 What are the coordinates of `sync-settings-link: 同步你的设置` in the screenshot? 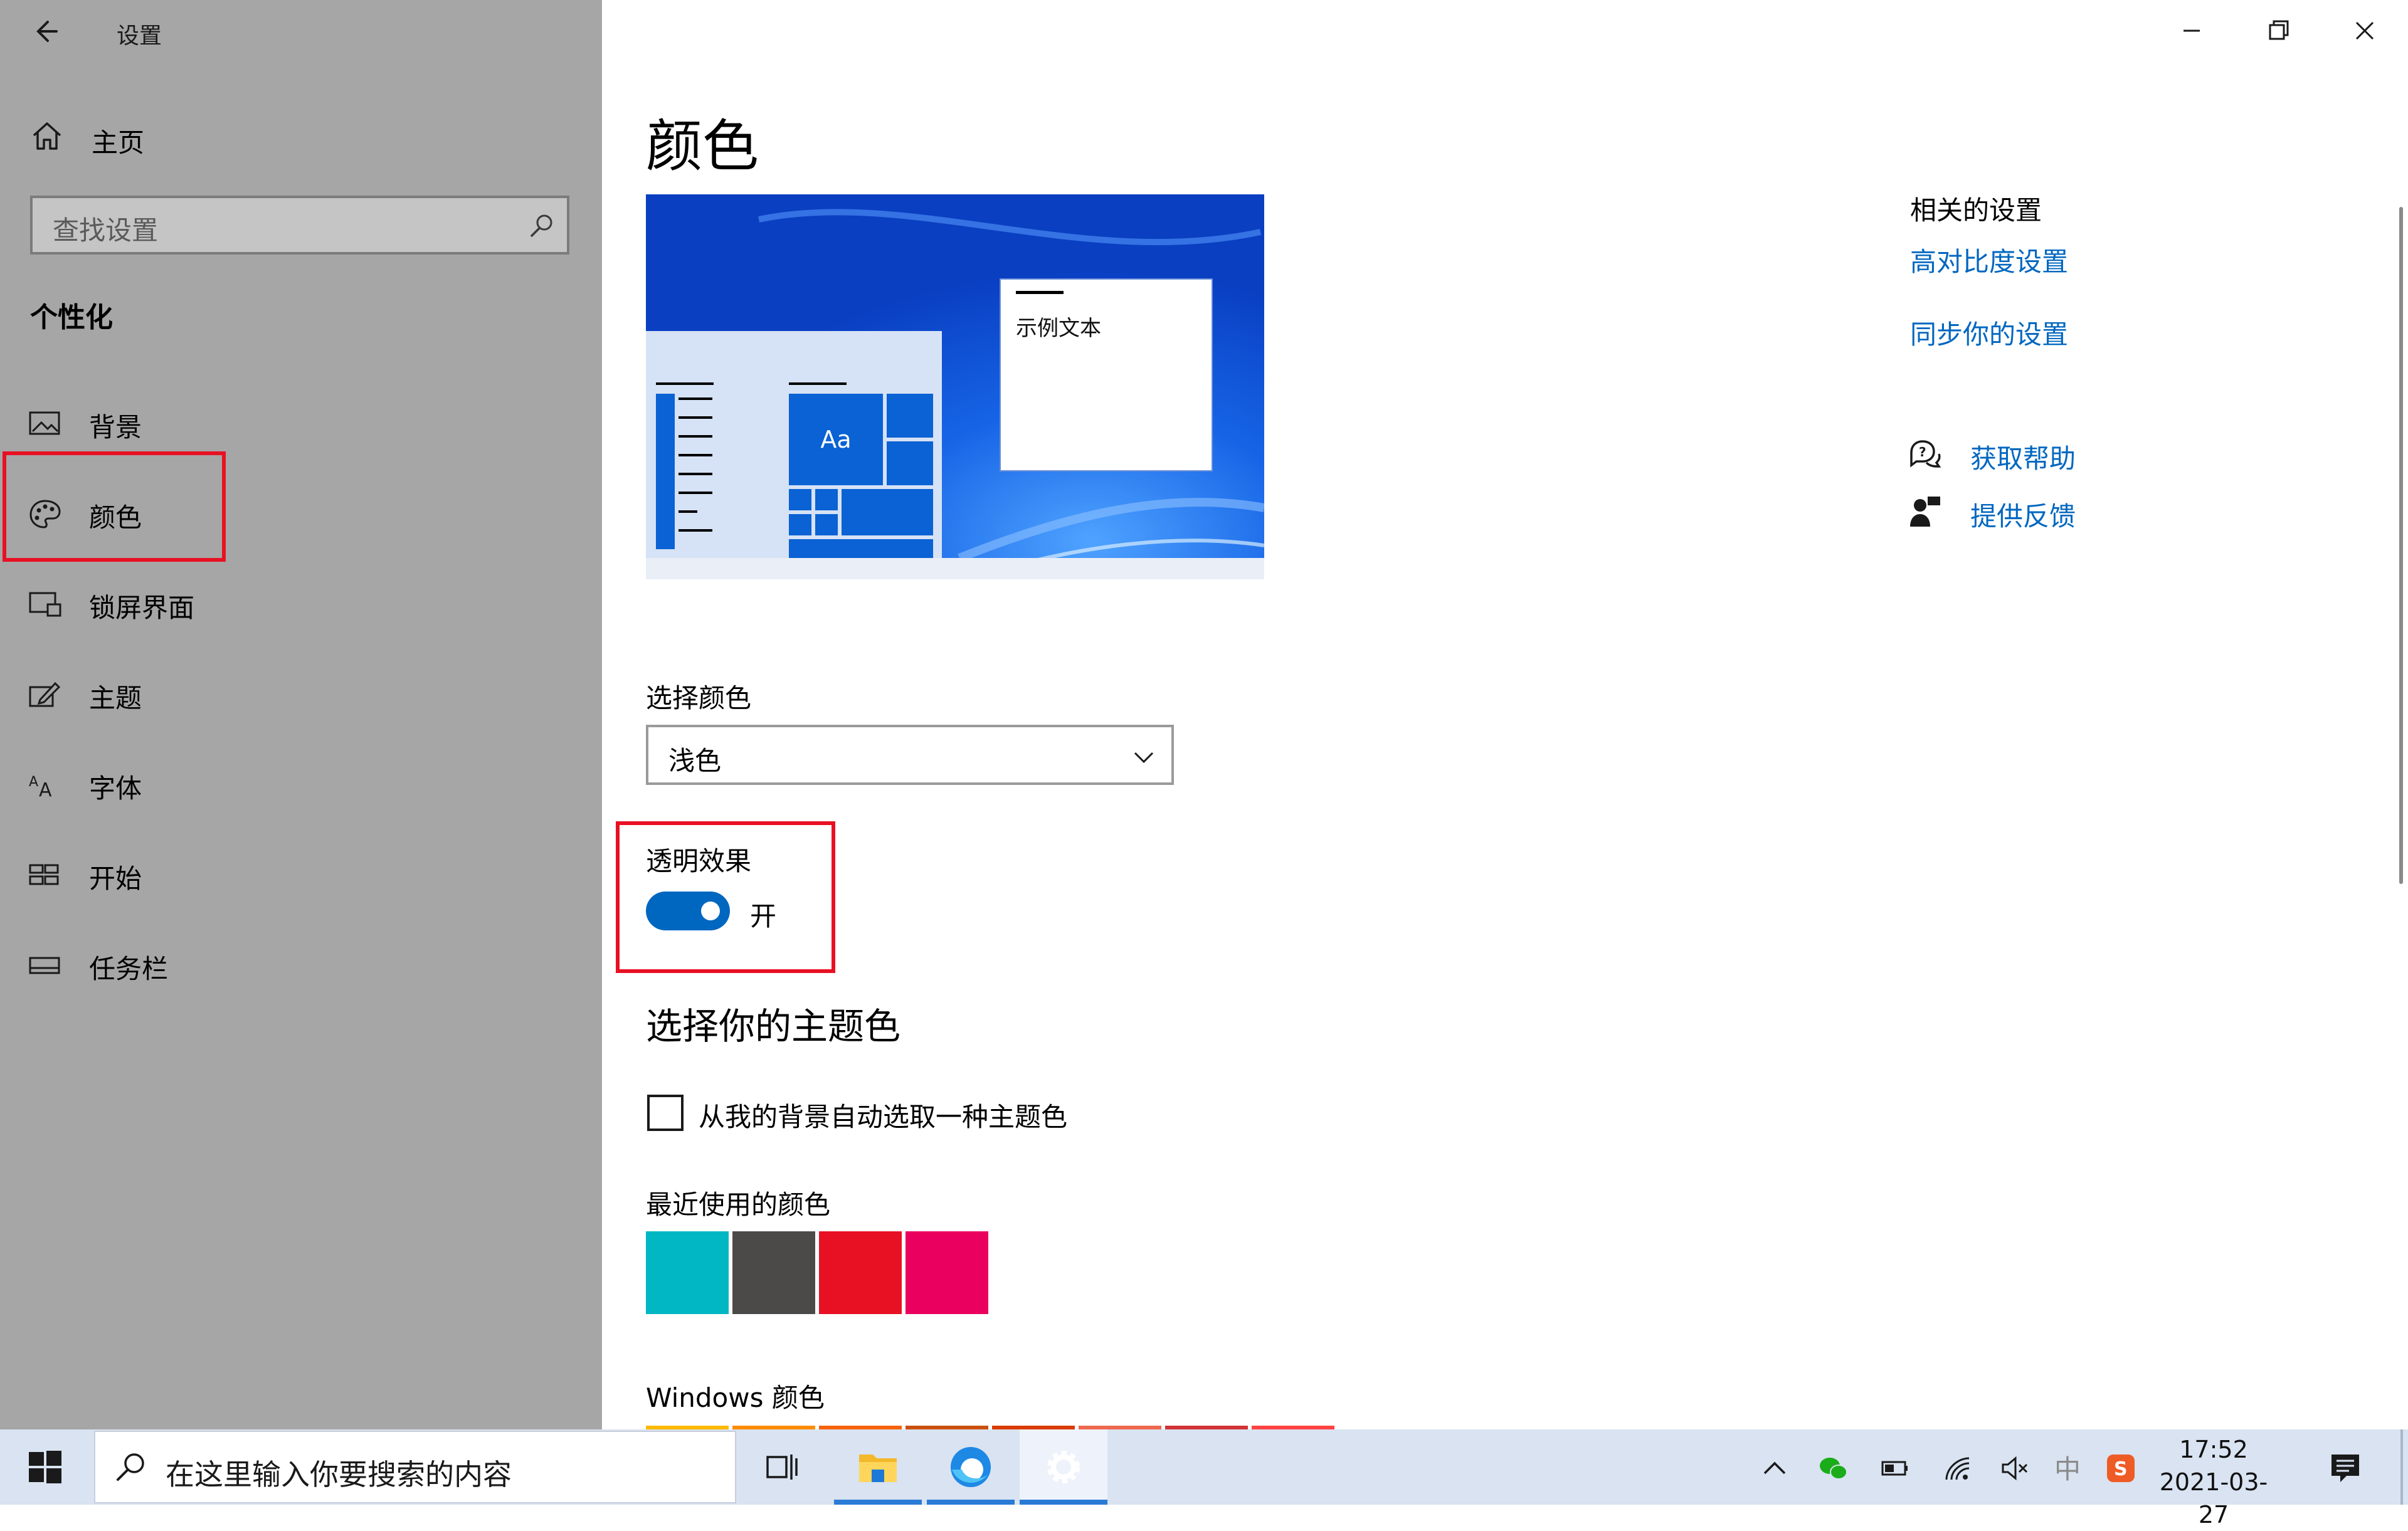 It's located at (1989, 333).